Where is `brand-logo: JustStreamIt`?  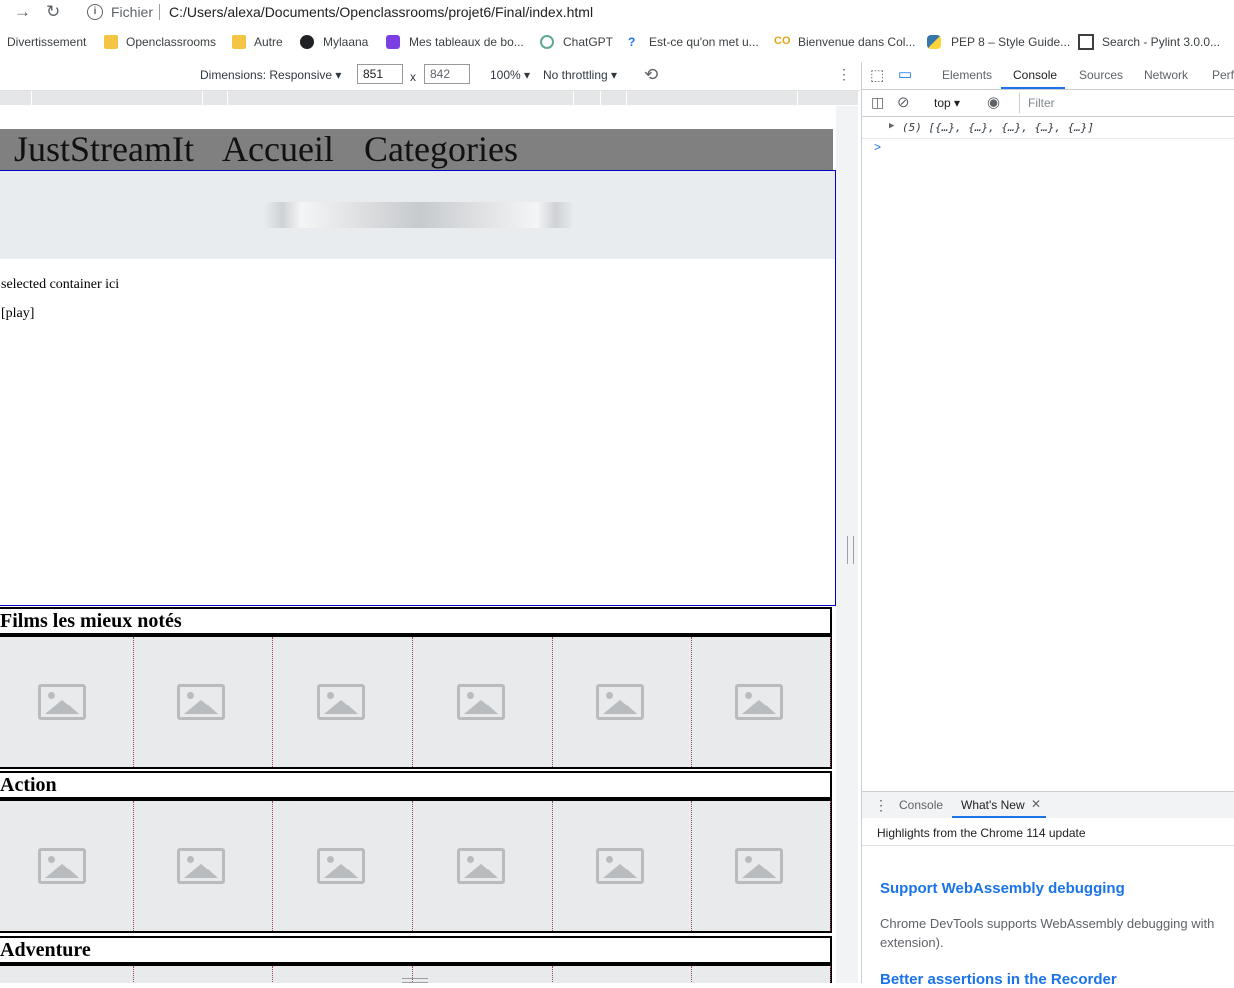
brand-logo: JustStreamIt is located at coordinates (104, 149).